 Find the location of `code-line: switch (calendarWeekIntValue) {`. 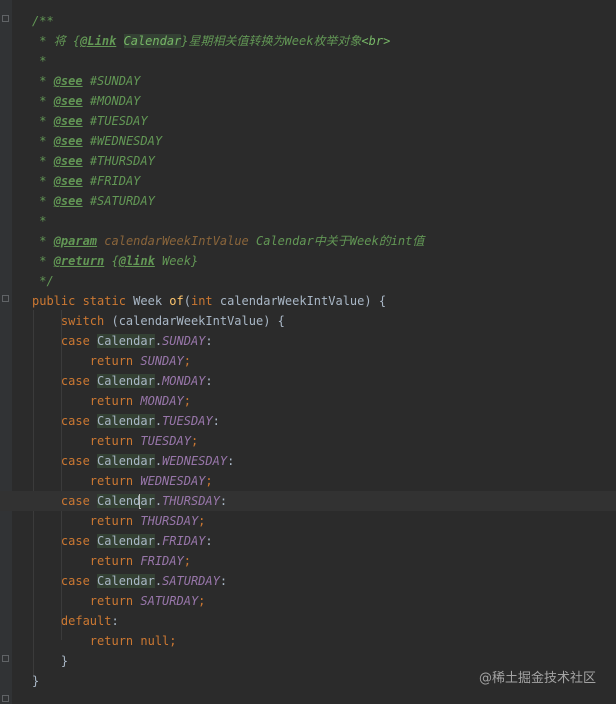

code-line: switch (calendarWeekIntValue) { is located at coordinates (308, 321).